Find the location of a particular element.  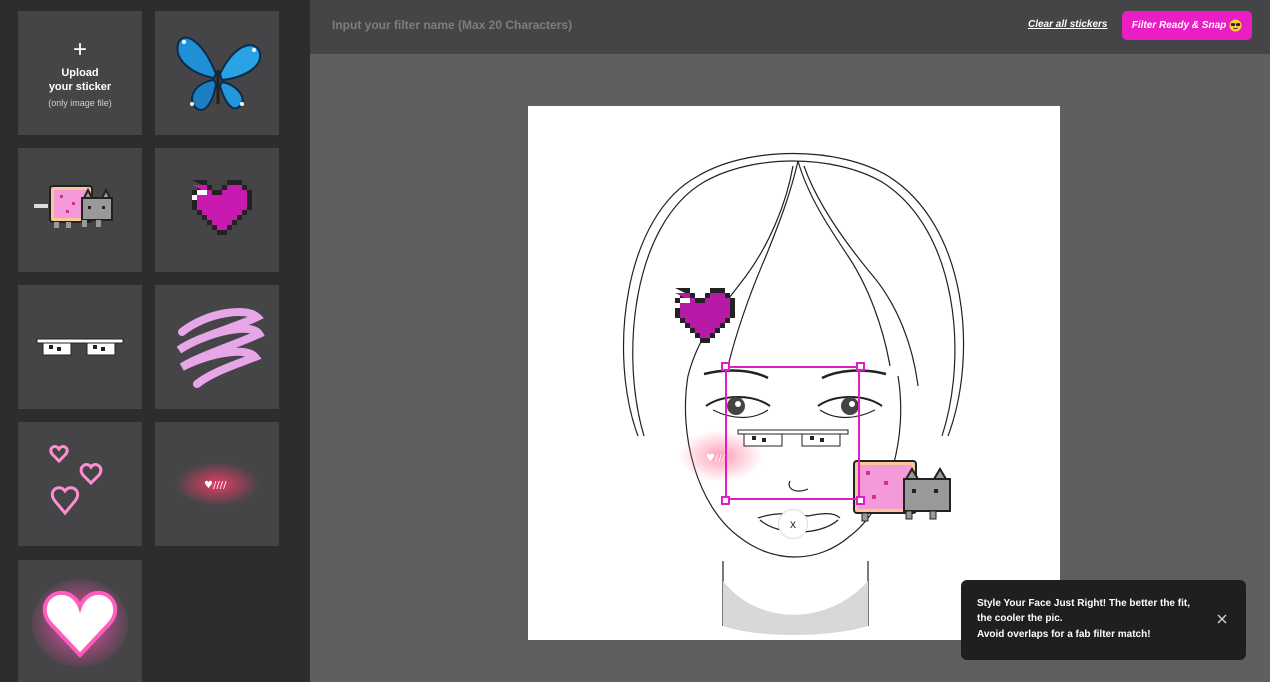

resize-handle-bottom-left is located at coordinates (725, 500).